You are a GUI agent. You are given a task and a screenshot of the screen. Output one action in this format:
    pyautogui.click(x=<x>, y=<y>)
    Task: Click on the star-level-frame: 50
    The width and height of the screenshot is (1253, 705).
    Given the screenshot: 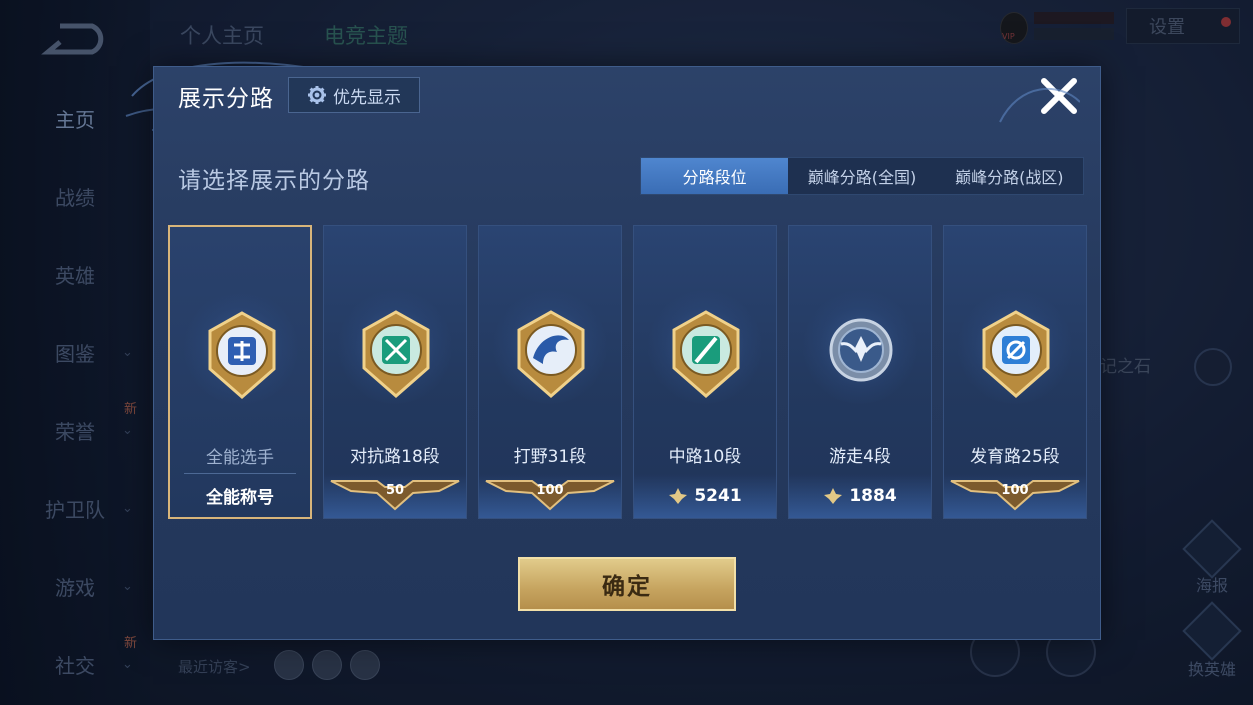 What is the action you would take?
    pyautogui.click(x=395, y=496)
    